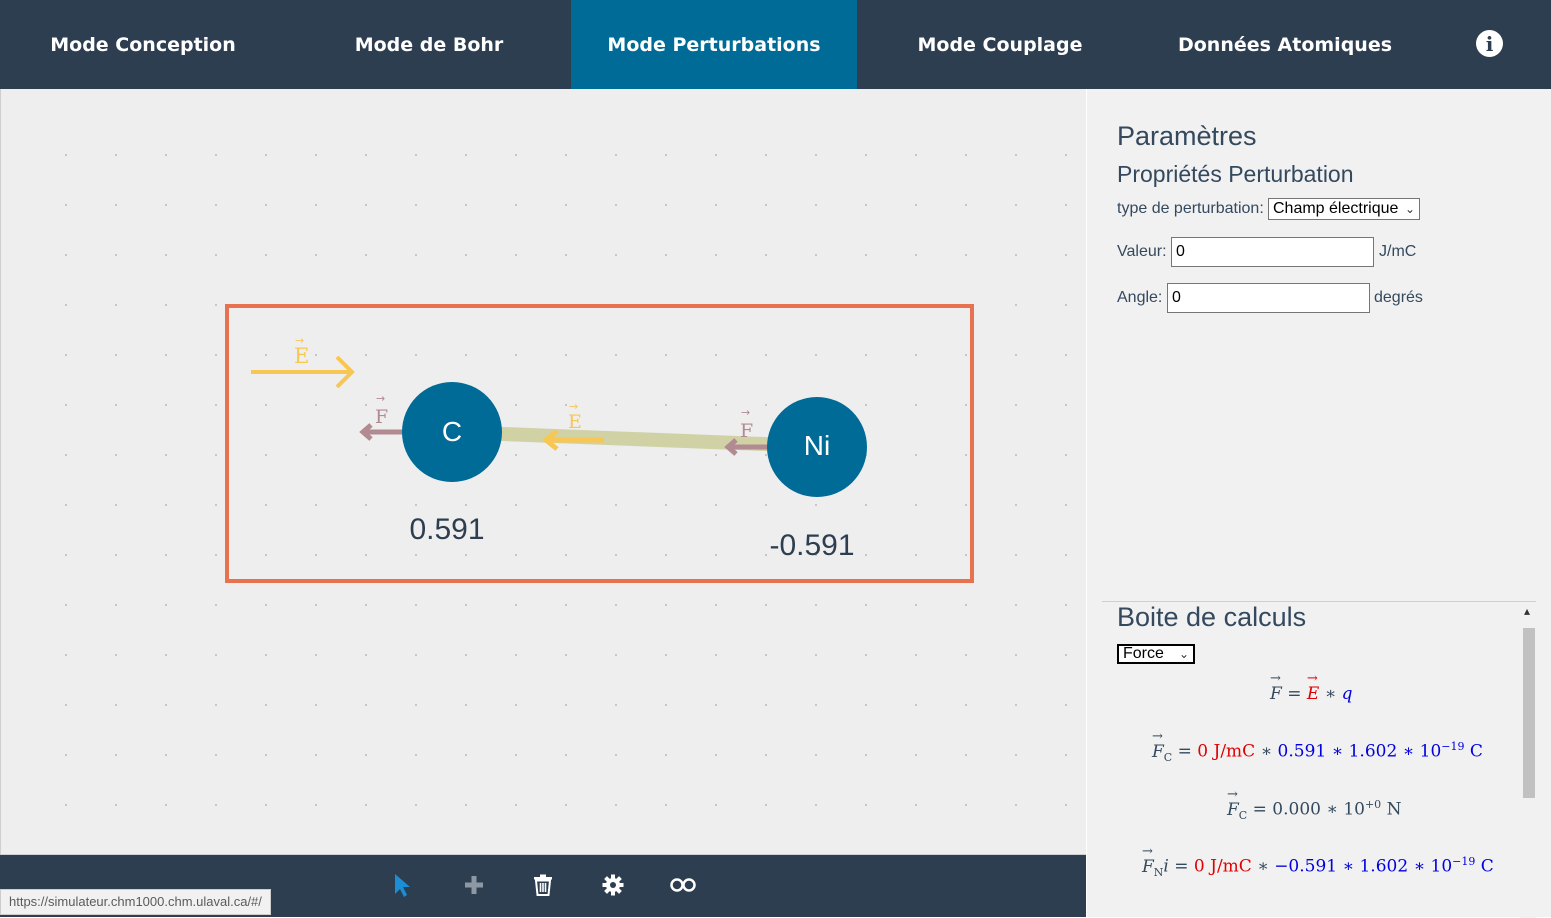  Describe the element at coordinates (543, 885) in the screenshot. I see `trash-icon` at that location.